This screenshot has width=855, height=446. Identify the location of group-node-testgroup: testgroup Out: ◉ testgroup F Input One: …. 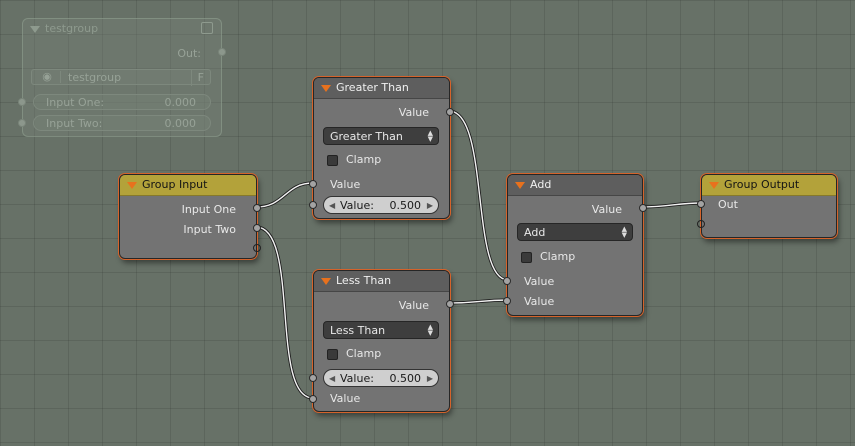
(122, 77).